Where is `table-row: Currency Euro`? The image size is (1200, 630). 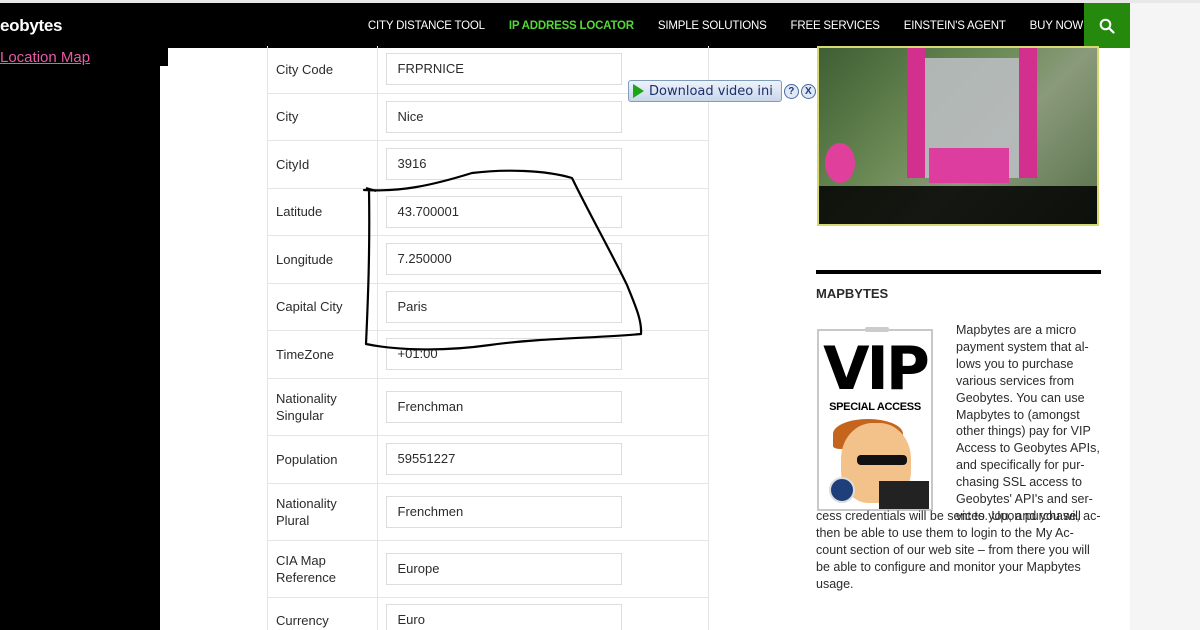
table-row: Currency Euro is located at coordinates (488, 613).